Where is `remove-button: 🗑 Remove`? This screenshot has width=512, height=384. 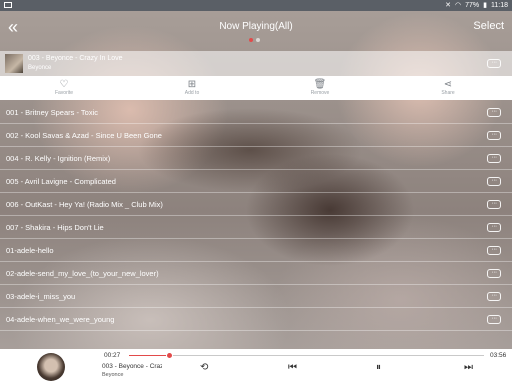 remove-button: 🗑 Remove is located at coordinates (320, 88).